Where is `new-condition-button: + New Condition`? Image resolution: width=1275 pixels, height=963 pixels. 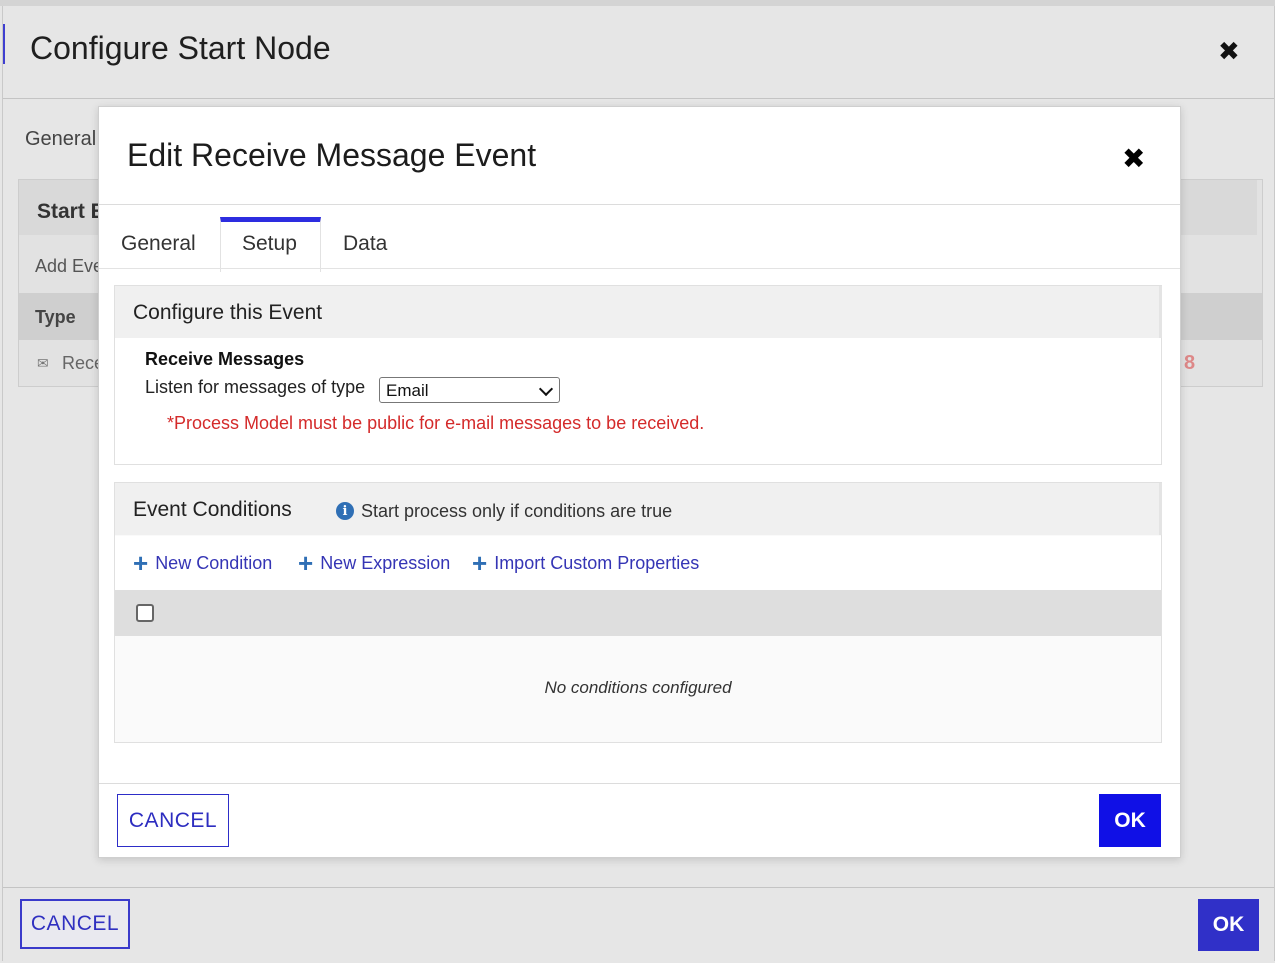 new-condition-button: + New Condition is located at coordinates (203, 562).